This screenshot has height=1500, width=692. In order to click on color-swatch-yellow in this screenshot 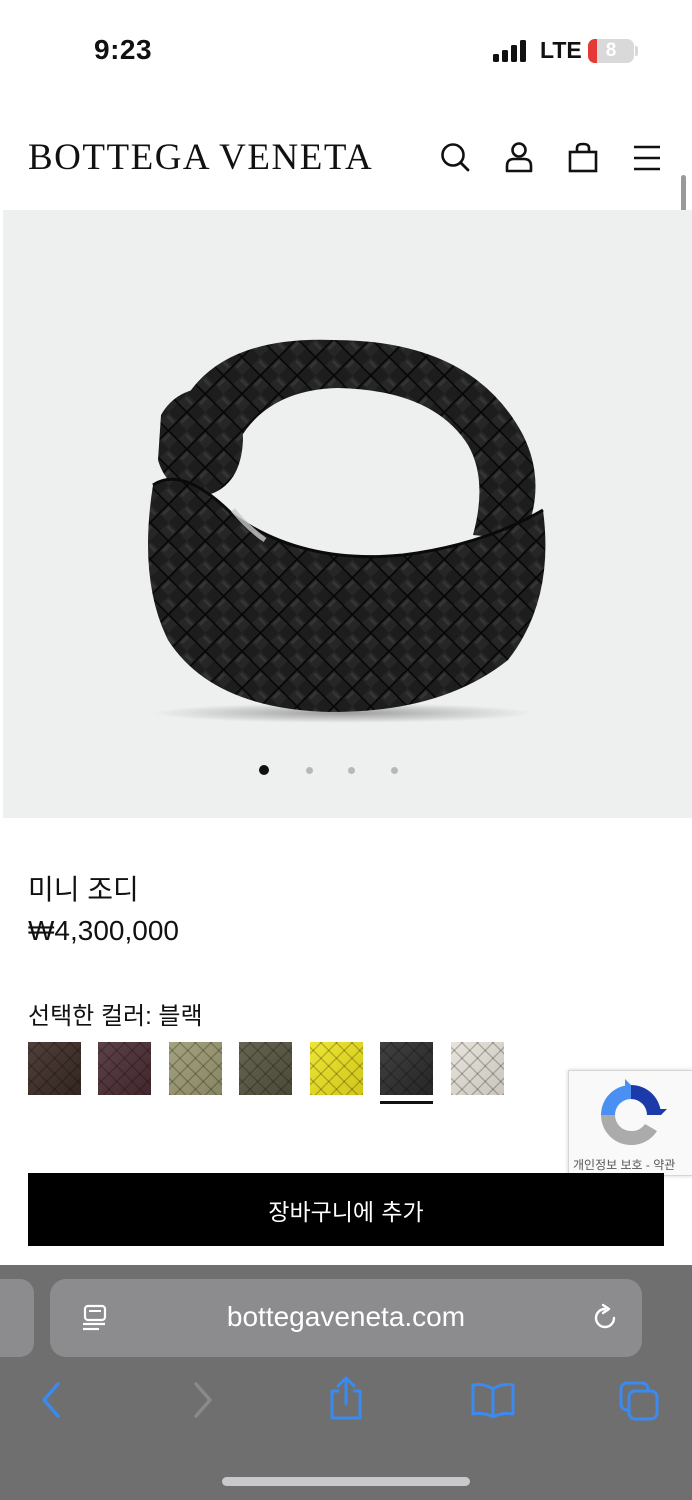, I will do `click(336, 1068)`.